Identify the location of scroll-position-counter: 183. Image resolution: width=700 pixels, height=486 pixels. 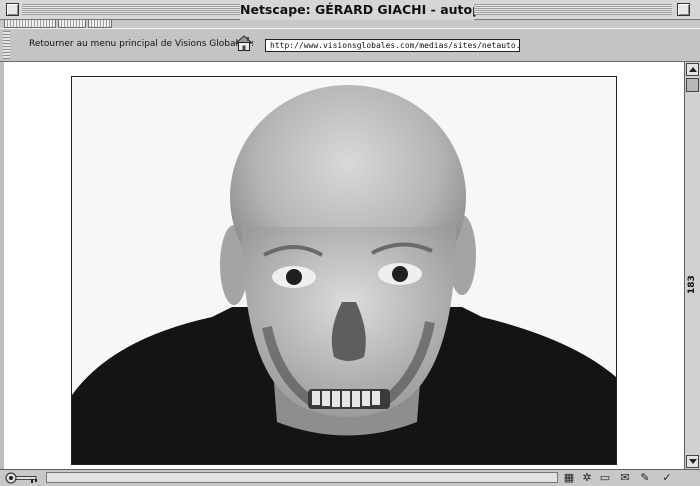
(692, 285).